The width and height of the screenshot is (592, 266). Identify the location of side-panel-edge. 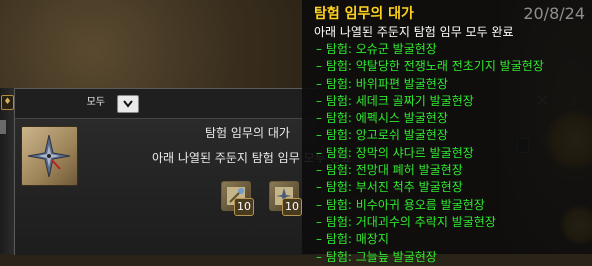
(7, 171).